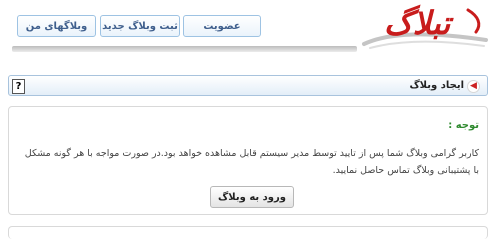 This screenshot has width=500, height=241. What do you see at coordinates (463, 125) in the screenshot?
I see `notice-title: توجه :` at bounding box center [463, 125].